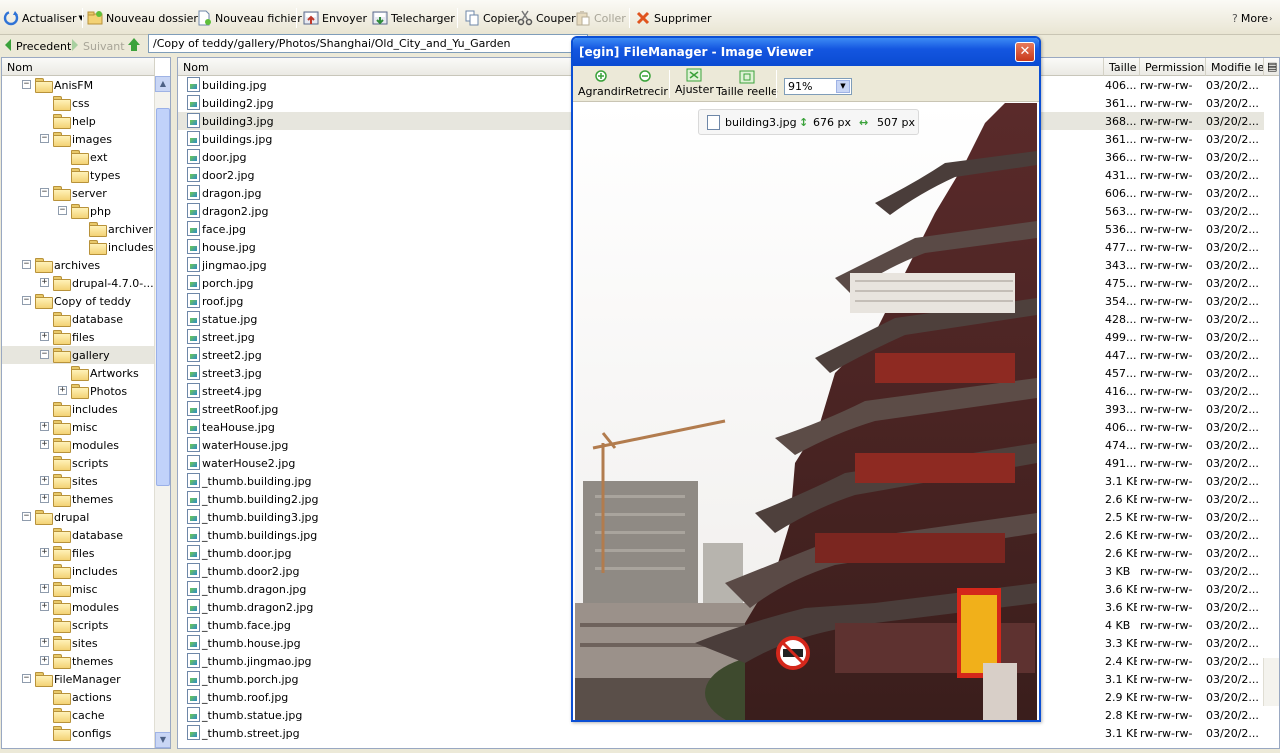  I want to click on file-size: 4 KB, so click(1118, 625).